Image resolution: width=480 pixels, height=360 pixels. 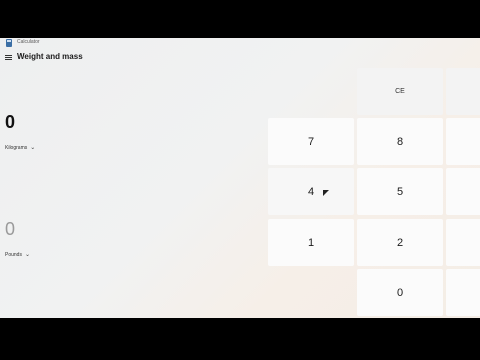 What do you see at coordinates (400, 292) in the screenshot?
I see `key-0: 0` at bounding box center [400, 292].